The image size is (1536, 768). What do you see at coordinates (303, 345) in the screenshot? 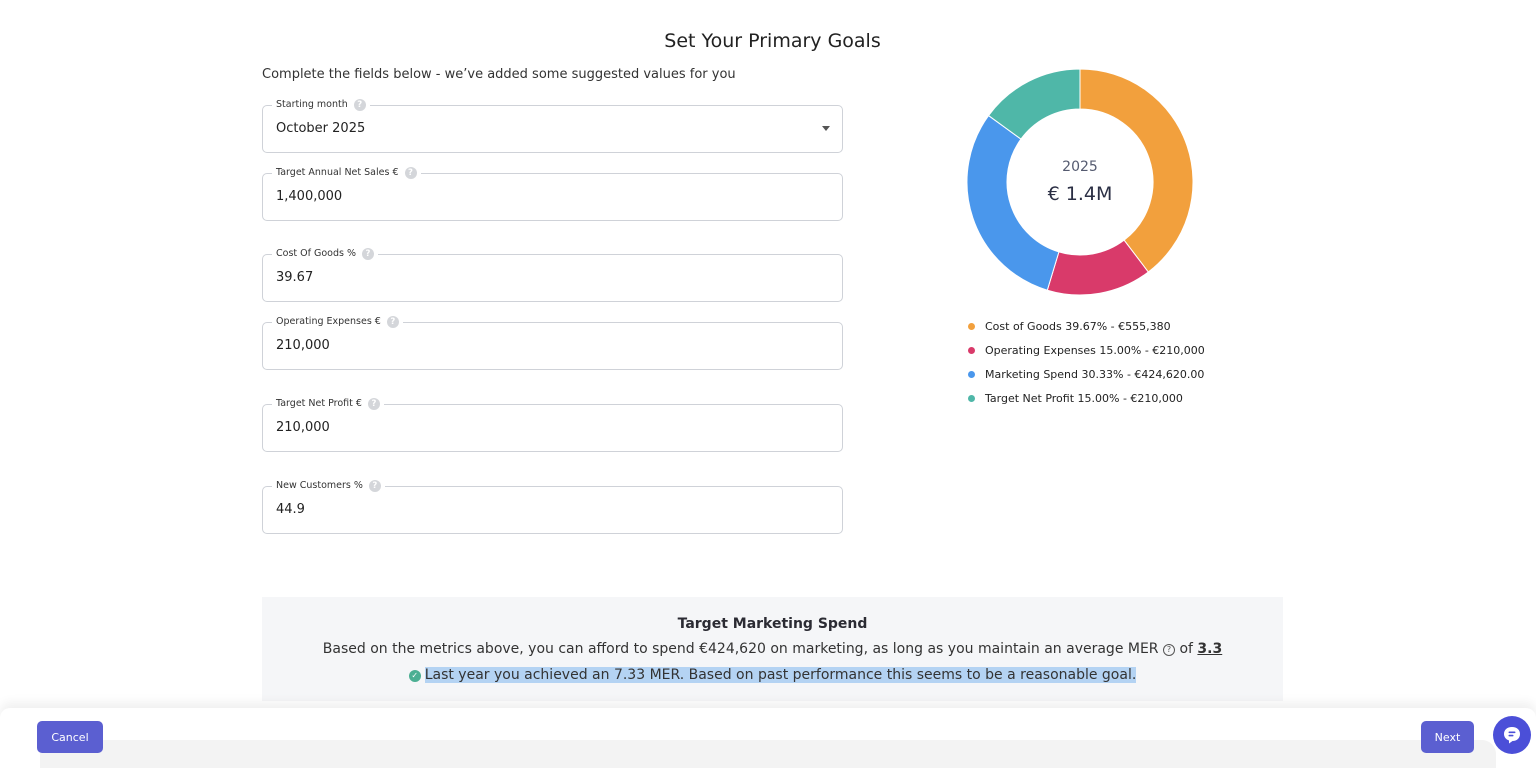
I see `operating-expenses-value: 210,000` at bounding box center [303, 345].